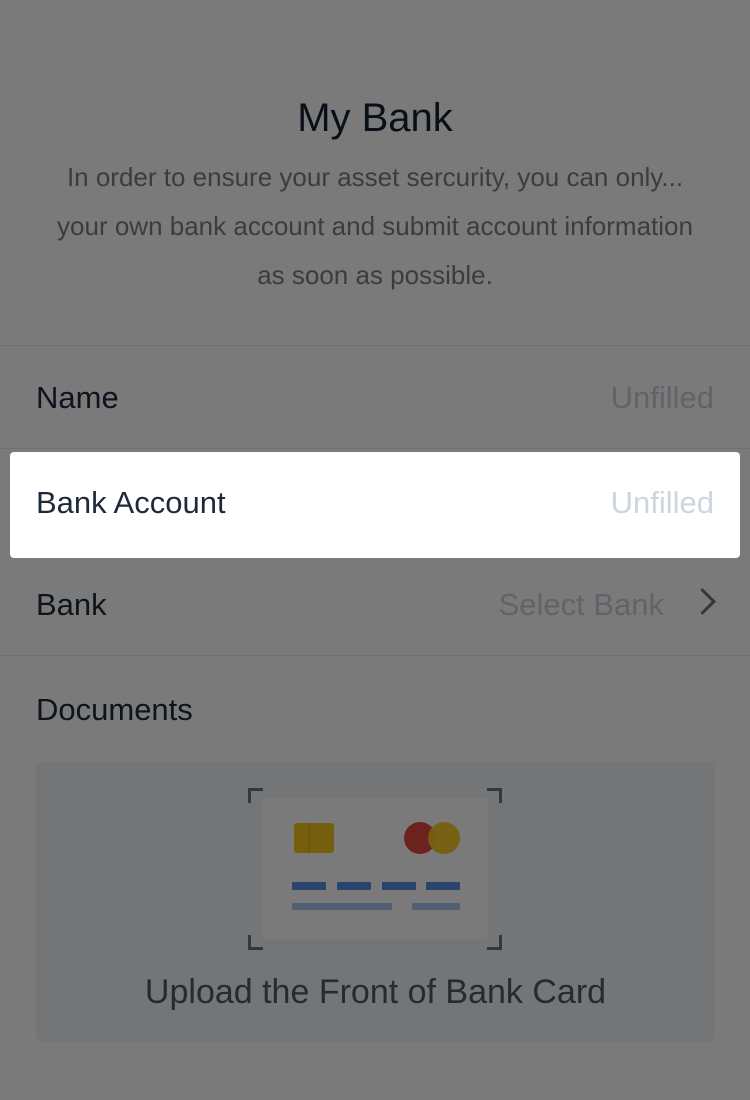 The height and width of the screenshot is (1100, 750). I want to click on description-line: as soon as possible., so click(375, 275).